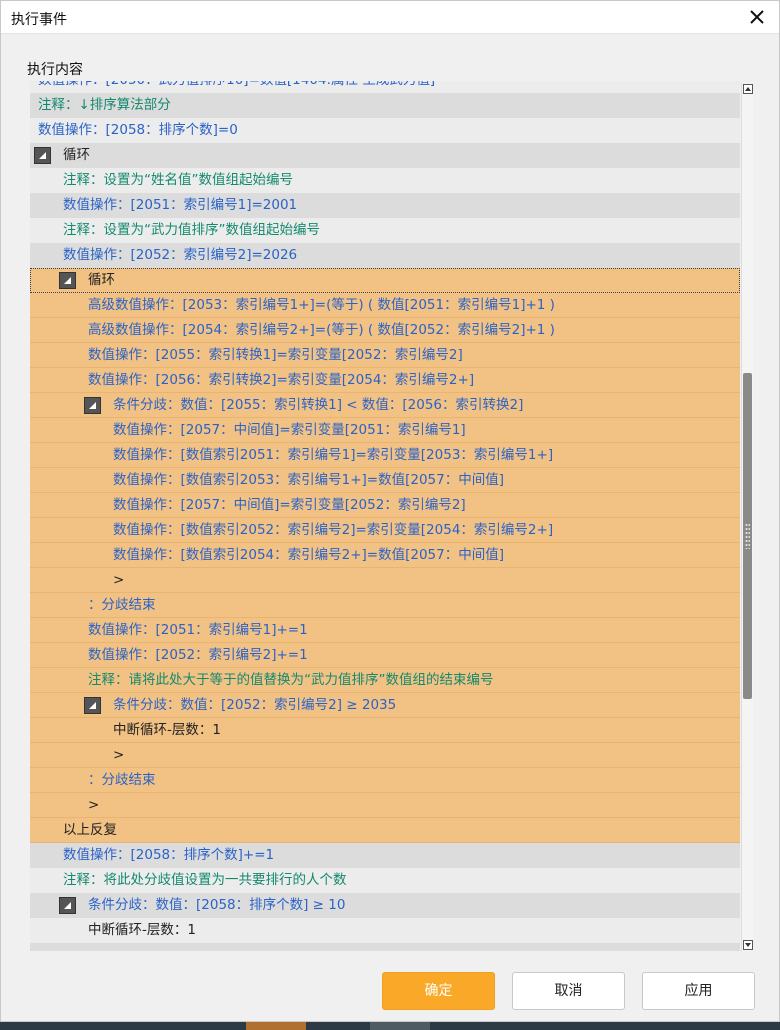  I want to click on command-row: 条件分歧：数值：[2058：排序个数] ≥ 10, so click(385, 905).